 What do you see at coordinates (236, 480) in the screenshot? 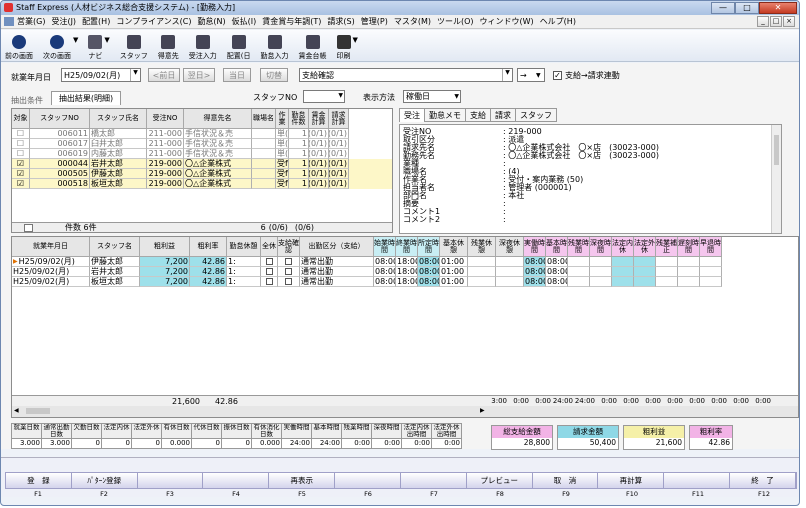
I see `fkey-f4-button` at bounding box center [236, 480].